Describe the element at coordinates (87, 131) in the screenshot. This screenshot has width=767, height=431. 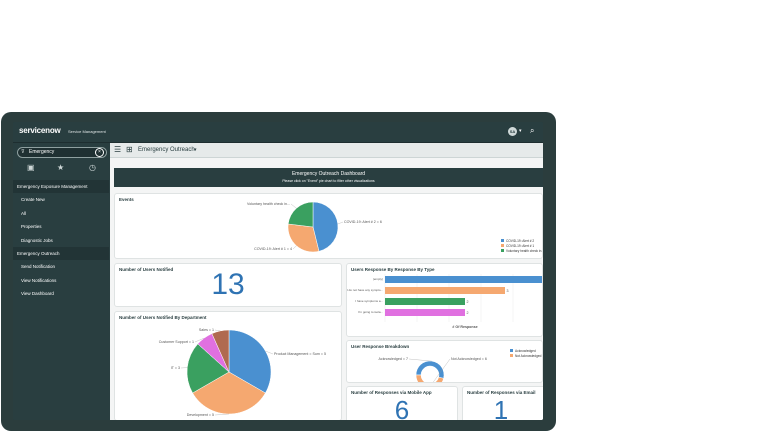
I see `product-name: Service Management` at that location.